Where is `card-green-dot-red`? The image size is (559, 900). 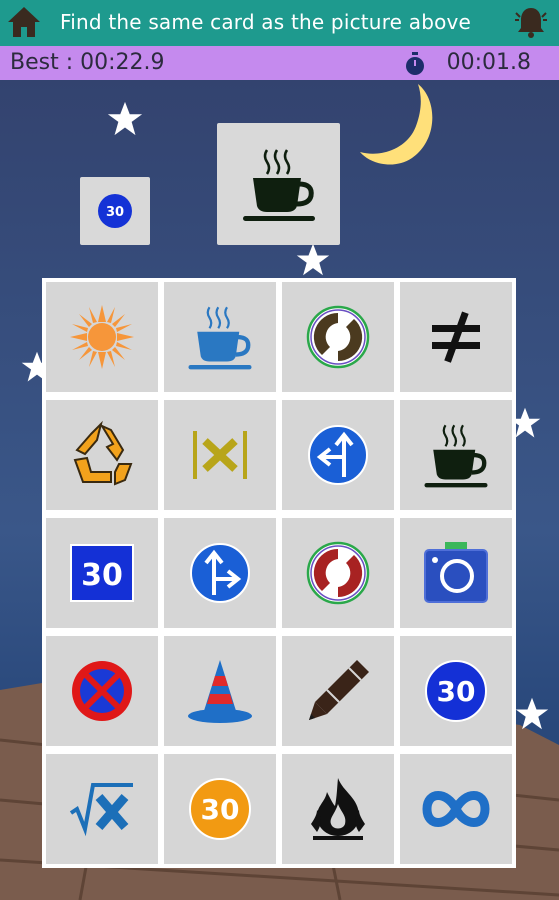 card-green-dot-red is located at coordinates (338, 573).